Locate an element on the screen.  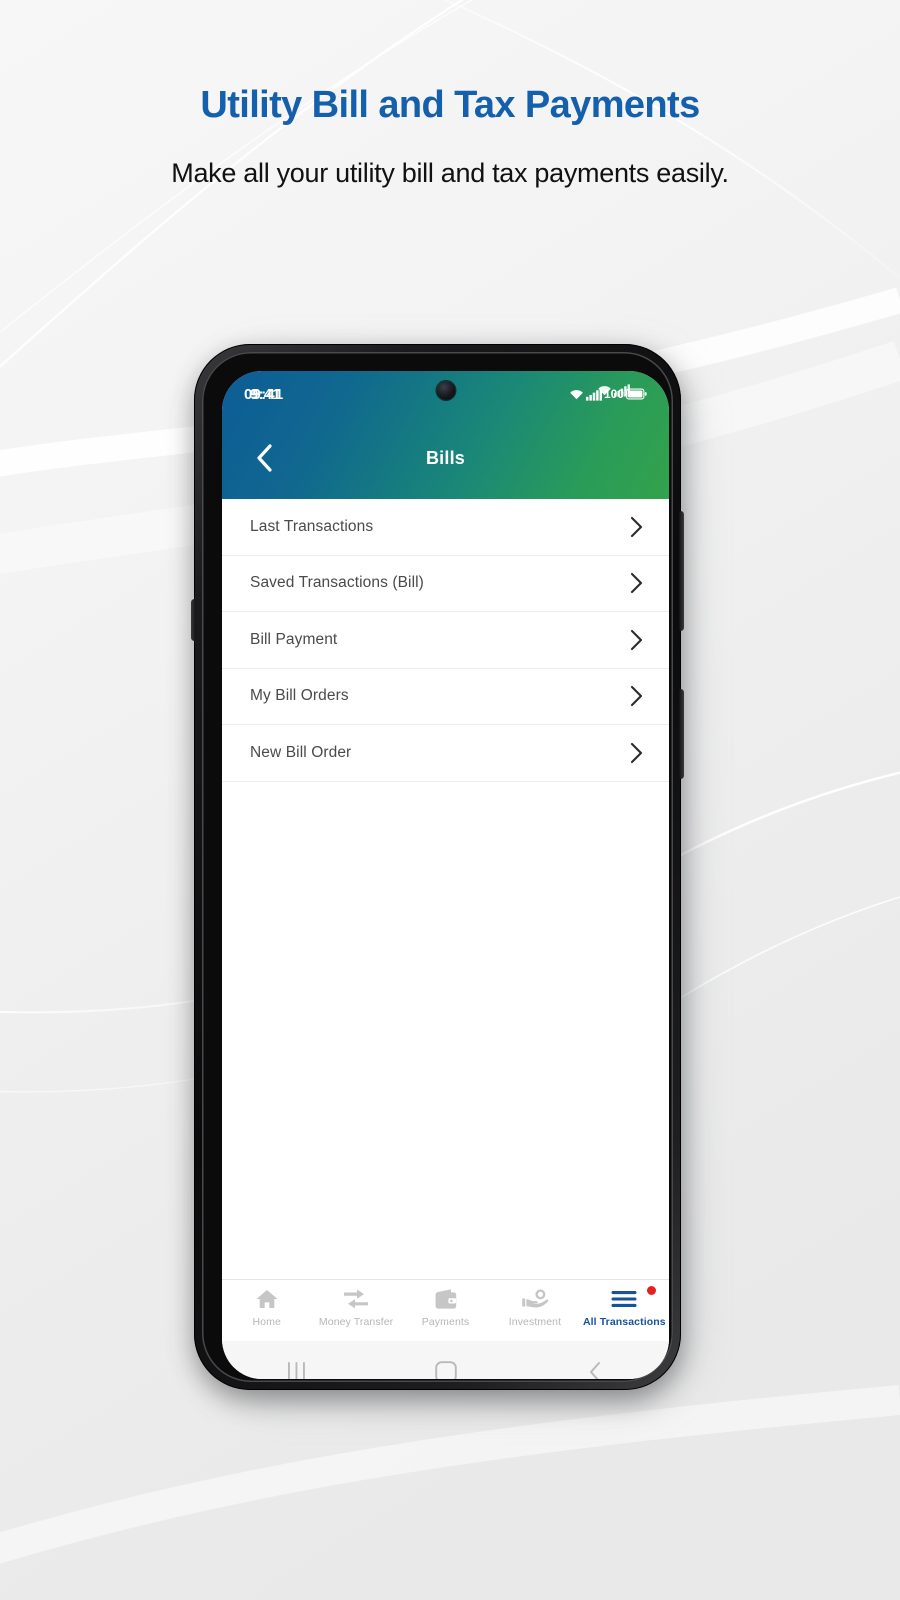
tab-investment: Investment is located at coordinates (534, 1307).